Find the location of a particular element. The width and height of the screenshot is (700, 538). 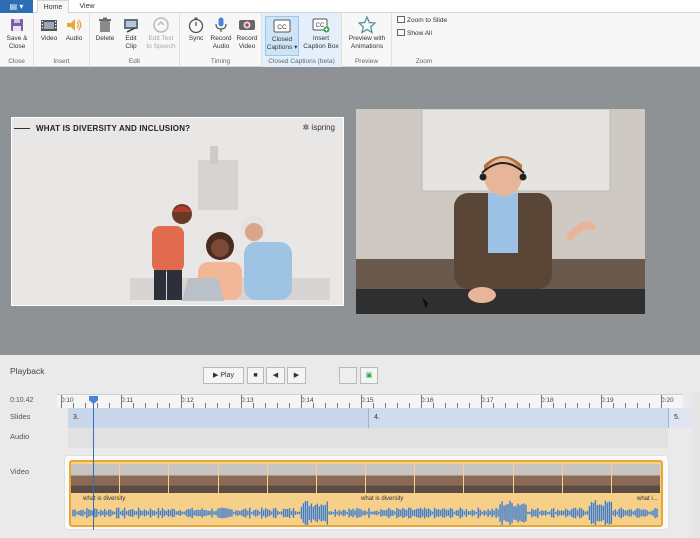

group-preview: Preview with Animations Preview is located at coordinates (367, 40).